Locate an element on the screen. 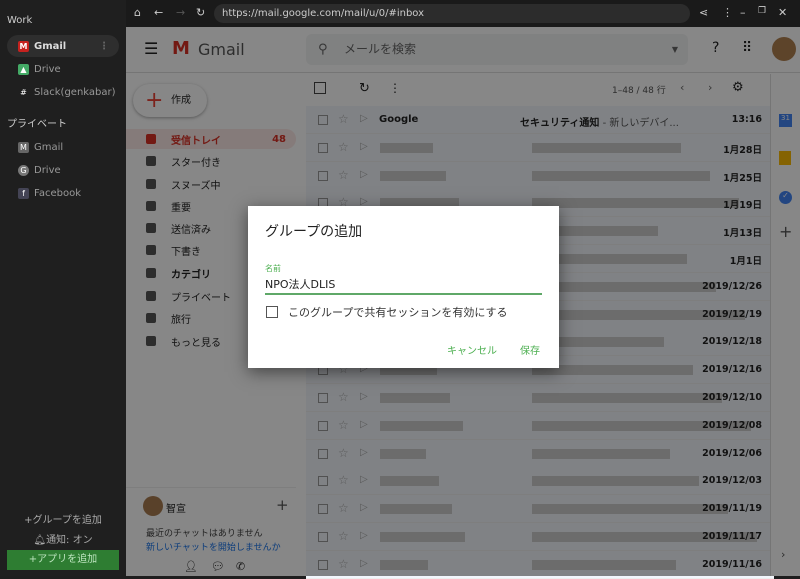 This screenshot has height=579, width=800. slack-icon: # is located at coordinates (23, 92).